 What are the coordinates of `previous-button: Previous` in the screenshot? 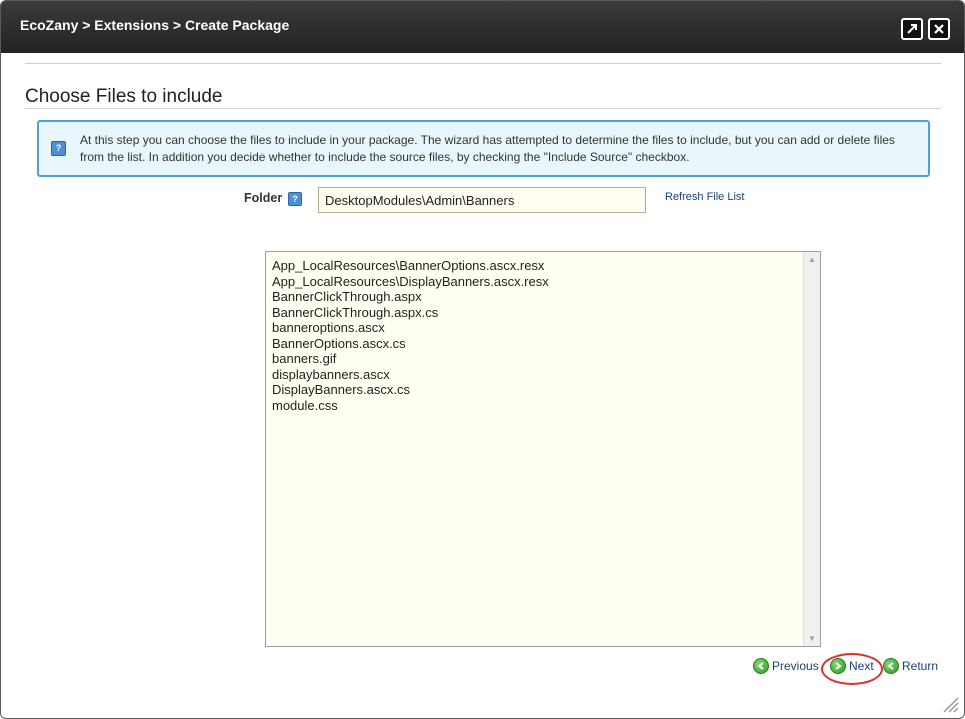 It's located at (786, 666).